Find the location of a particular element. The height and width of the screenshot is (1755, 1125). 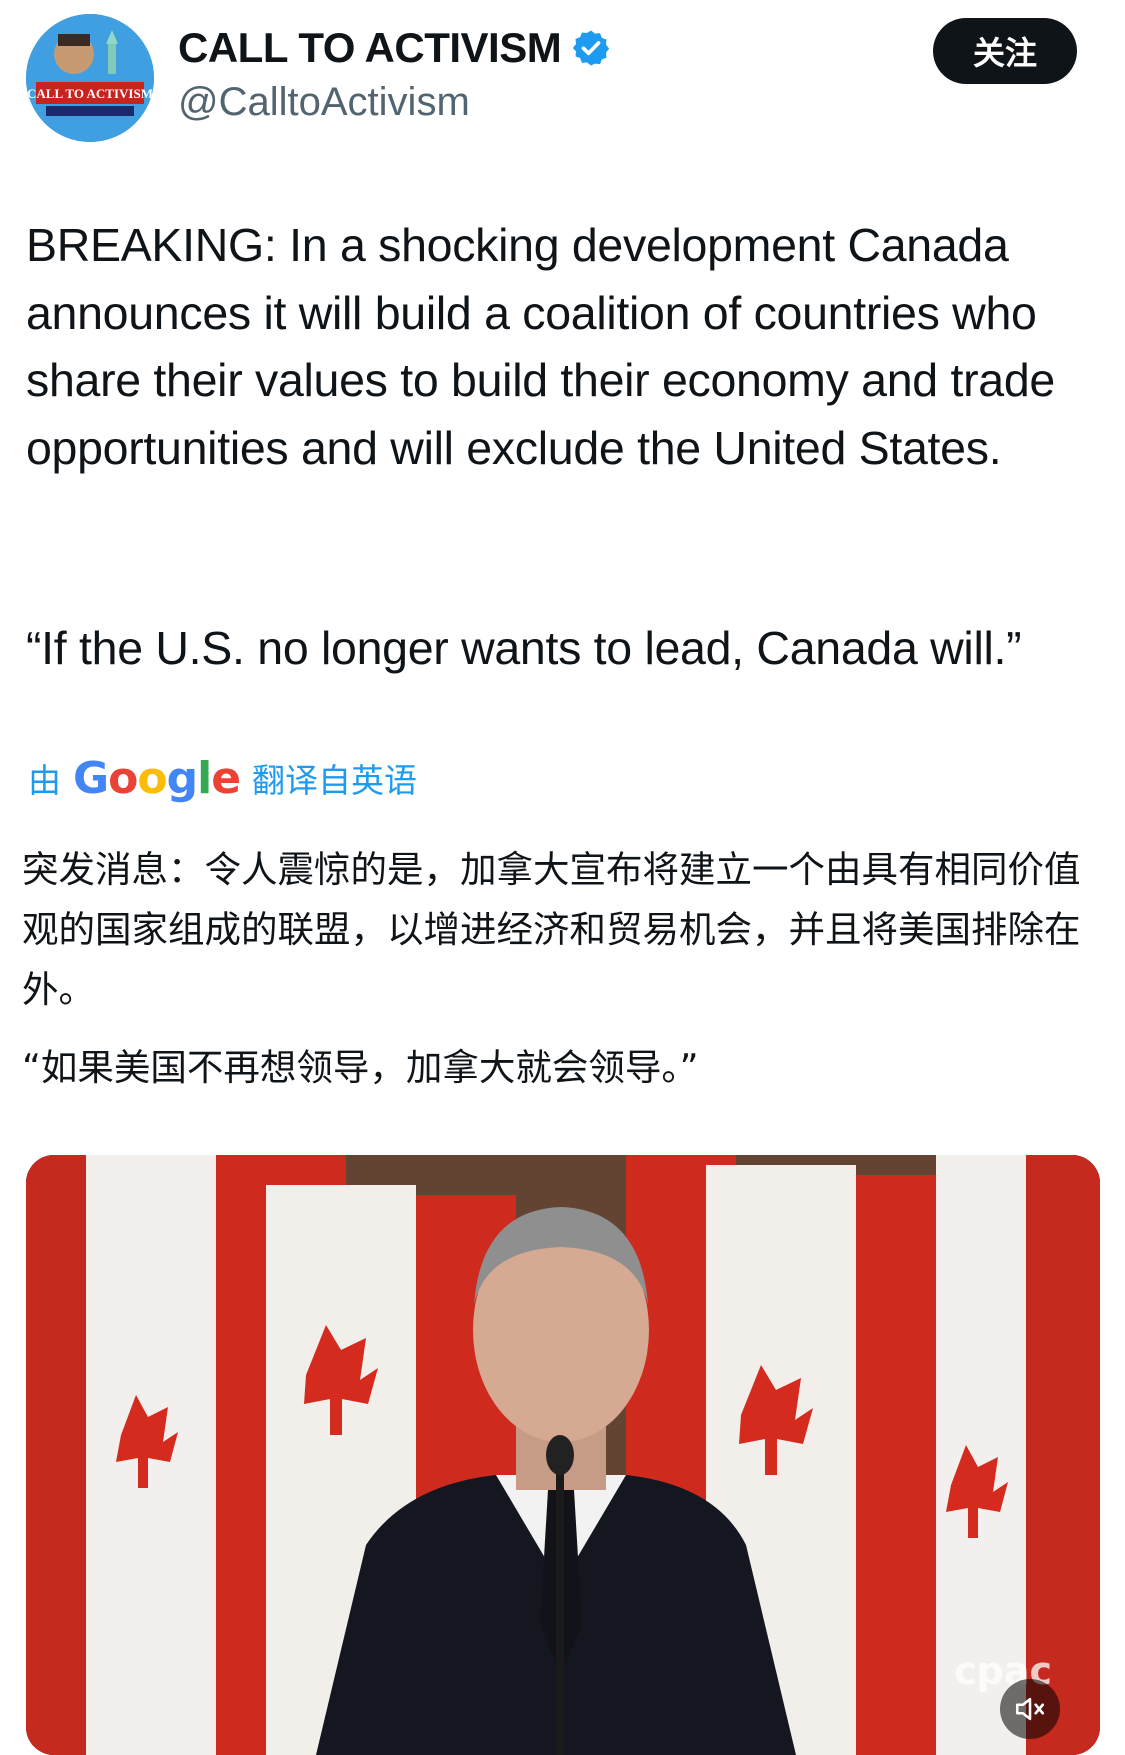

translation-prefix: 由 is located at coordinates (44, 780).